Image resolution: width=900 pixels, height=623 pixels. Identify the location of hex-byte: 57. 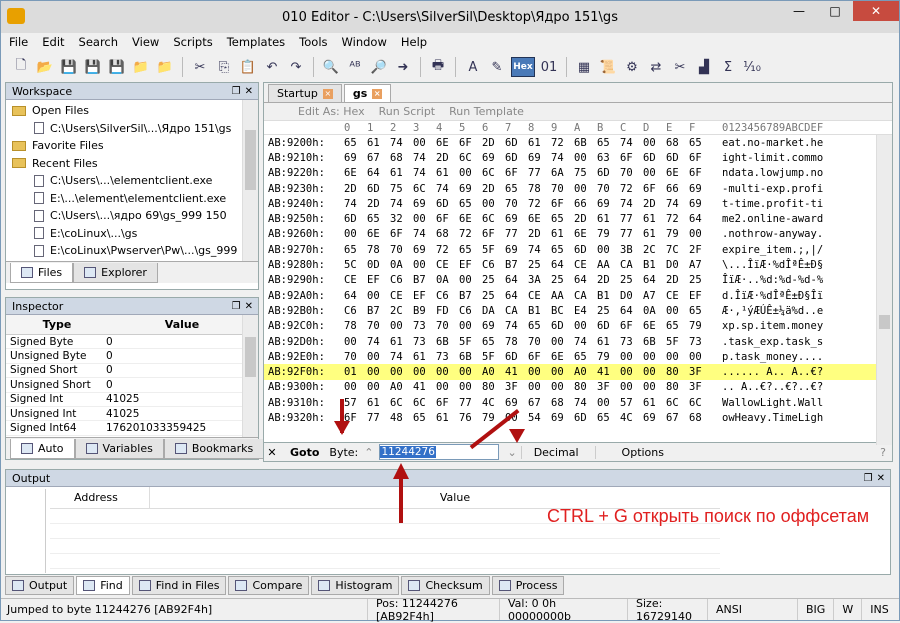
(631, 403).